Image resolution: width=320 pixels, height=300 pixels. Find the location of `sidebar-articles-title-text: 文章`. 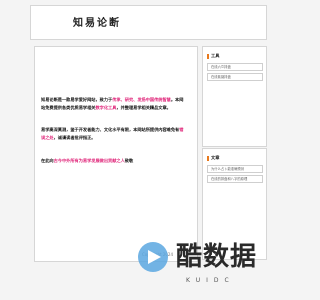

sidebar-articles-title-text: 文章 is located at coordinates (215, 157).